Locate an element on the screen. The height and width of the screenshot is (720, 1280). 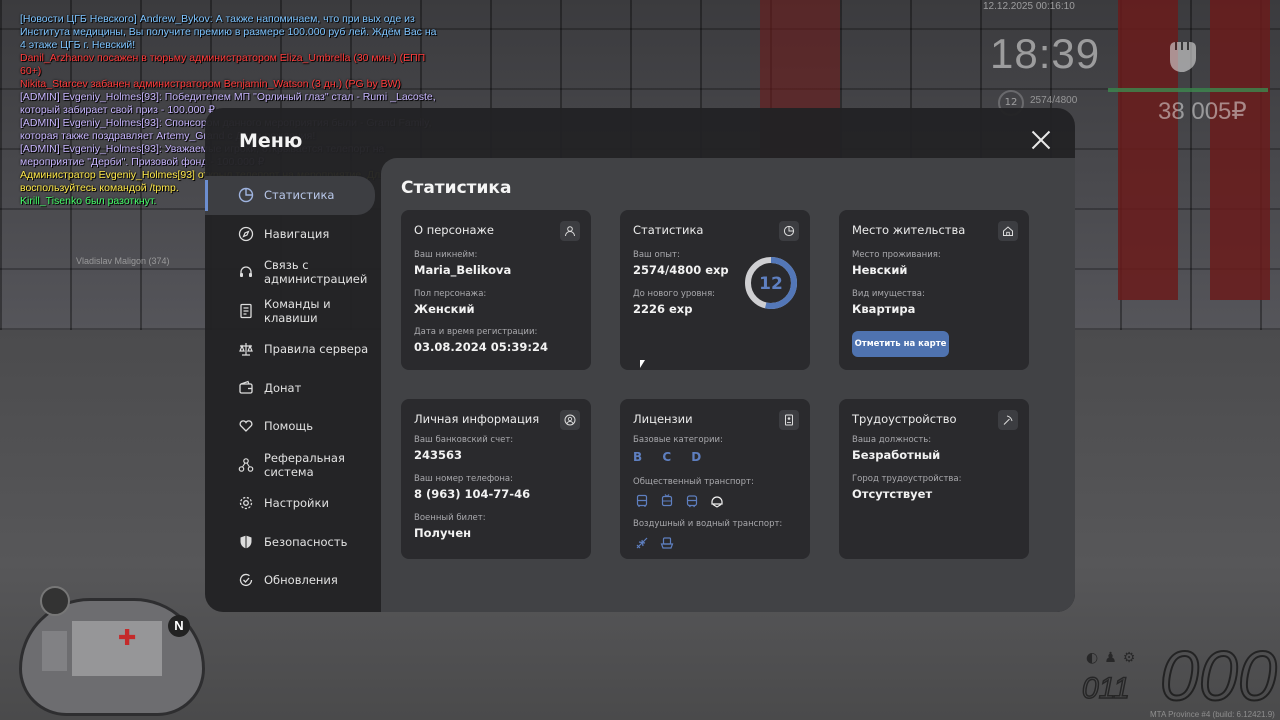
sidebar-item-updates: Обновления is located at coordinates (293, 580).